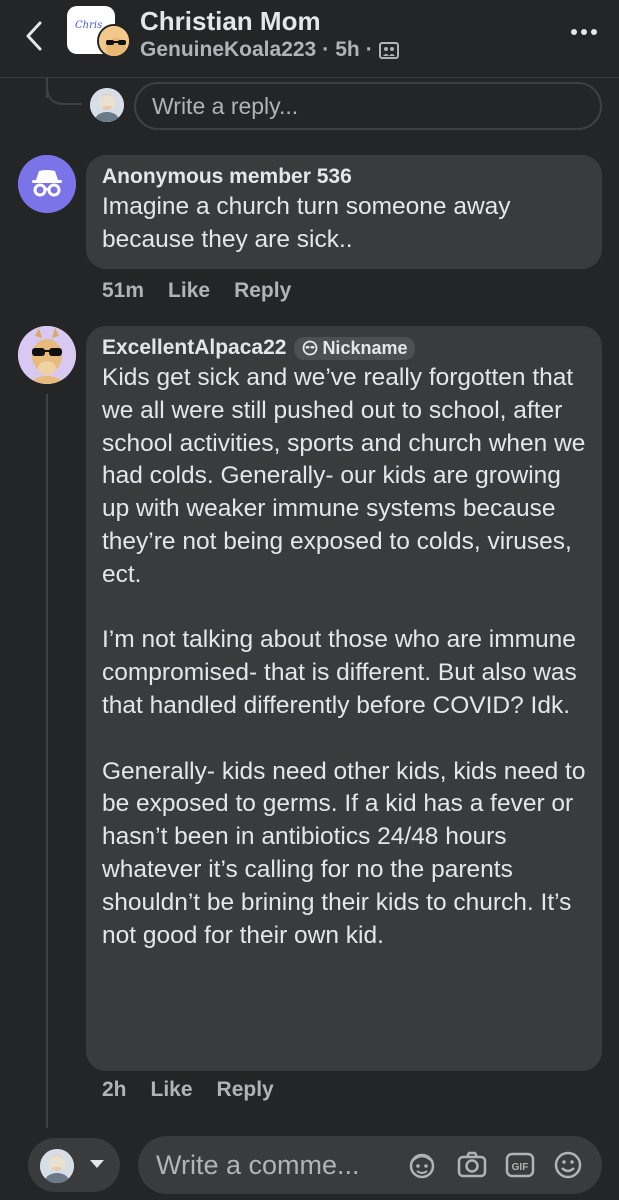  I want to click on incognito-icon, so click(47, 184).